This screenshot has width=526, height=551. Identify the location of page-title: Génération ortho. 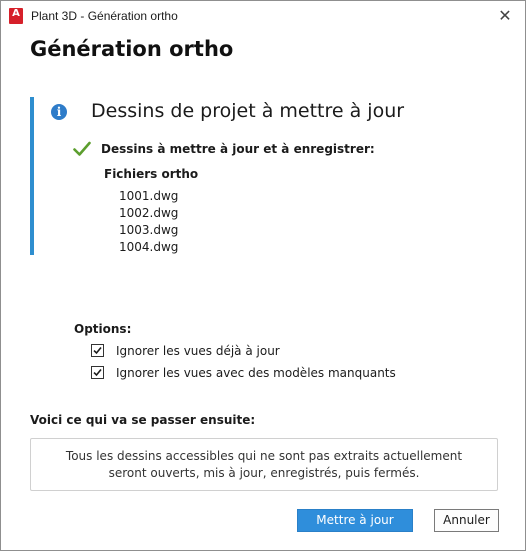
(132, 49).